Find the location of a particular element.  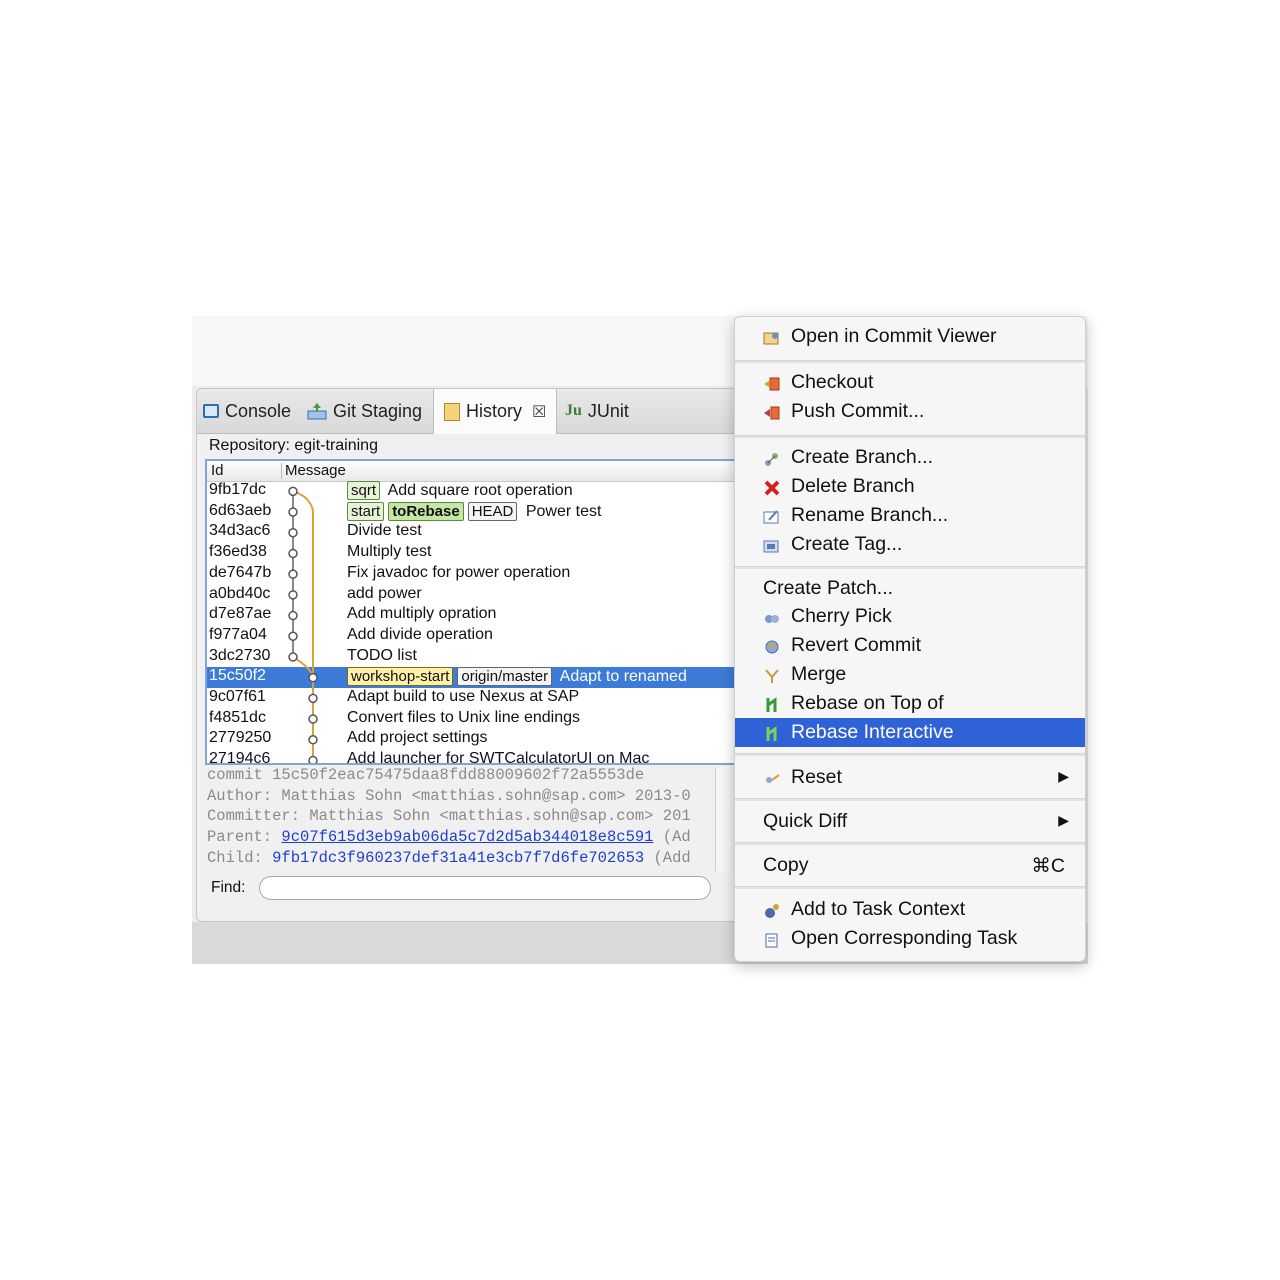

repository-label: Repository: egit-training is located at coordinates (293, 445).